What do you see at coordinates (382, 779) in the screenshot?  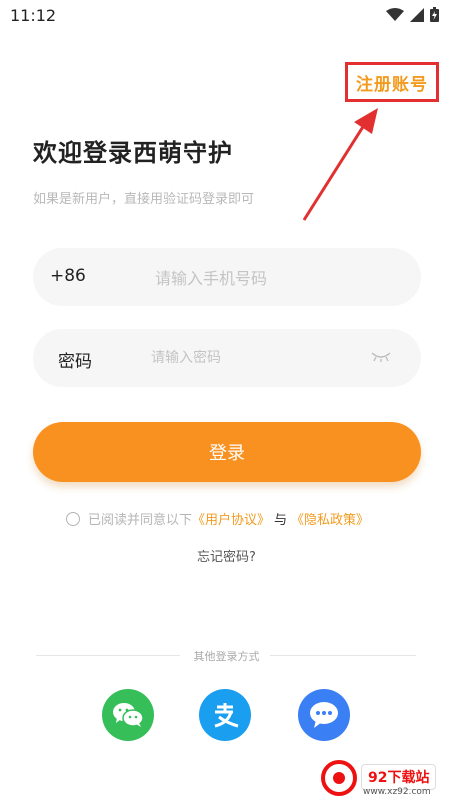 I see `watermark: 92下载站 www.xz92.com` at bounding box center [382, 779].